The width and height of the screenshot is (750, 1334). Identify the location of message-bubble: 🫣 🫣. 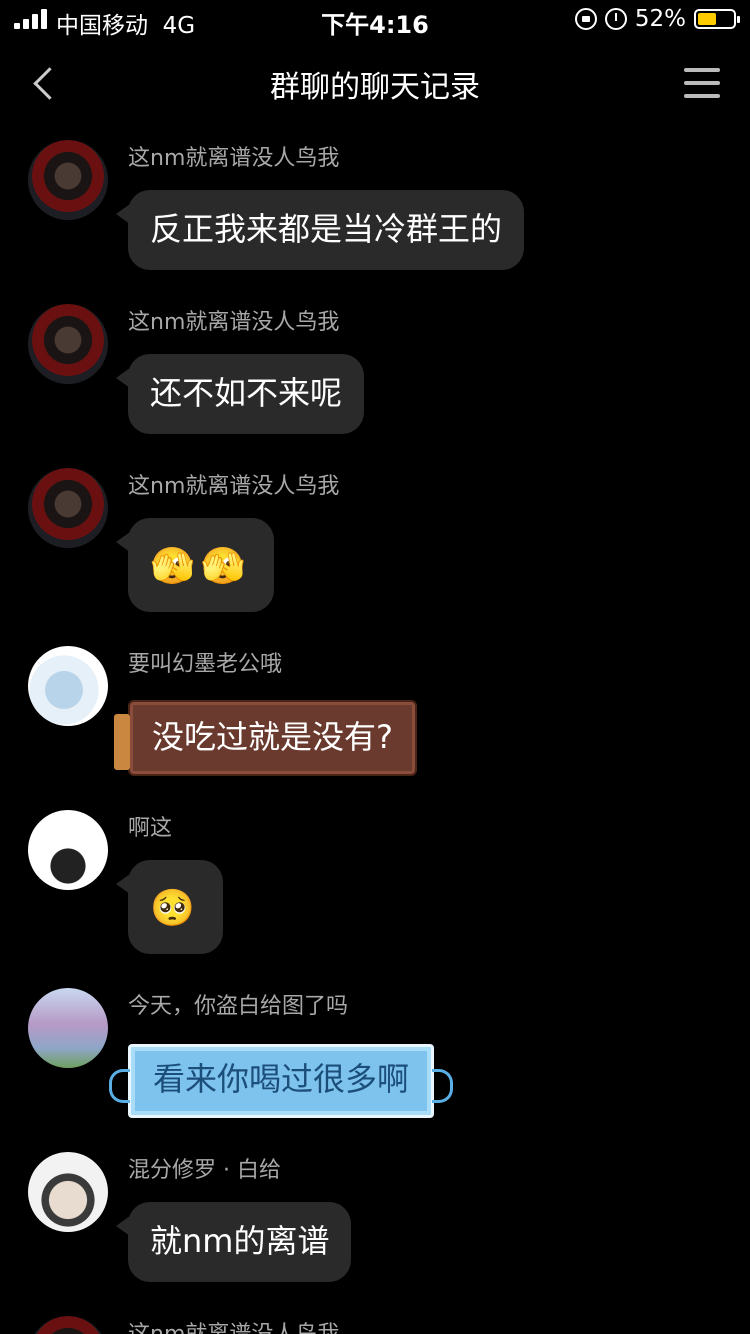
(195, 565).